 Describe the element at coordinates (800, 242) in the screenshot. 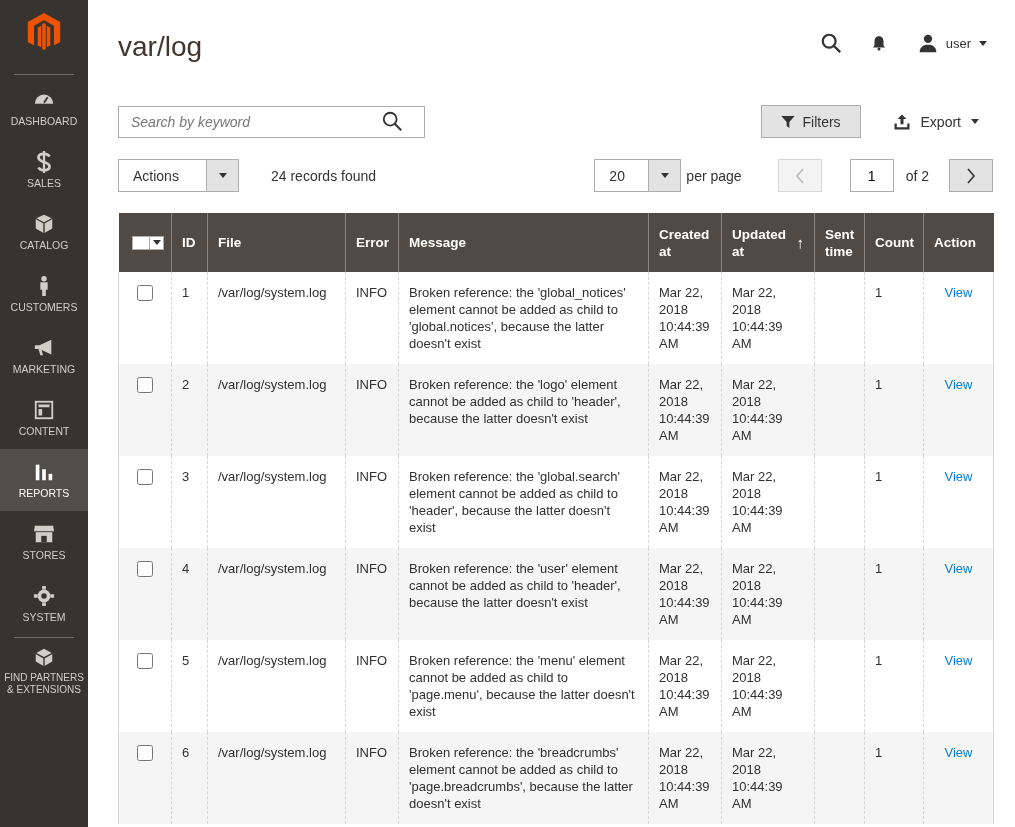

I see `sort-indicator: ↑` at that location.